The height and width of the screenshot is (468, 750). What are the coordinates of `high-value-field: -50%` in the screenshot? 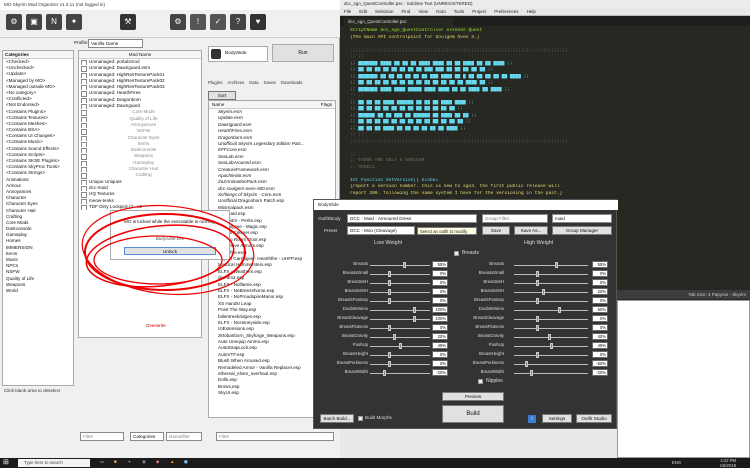 It's located at (600, 363).